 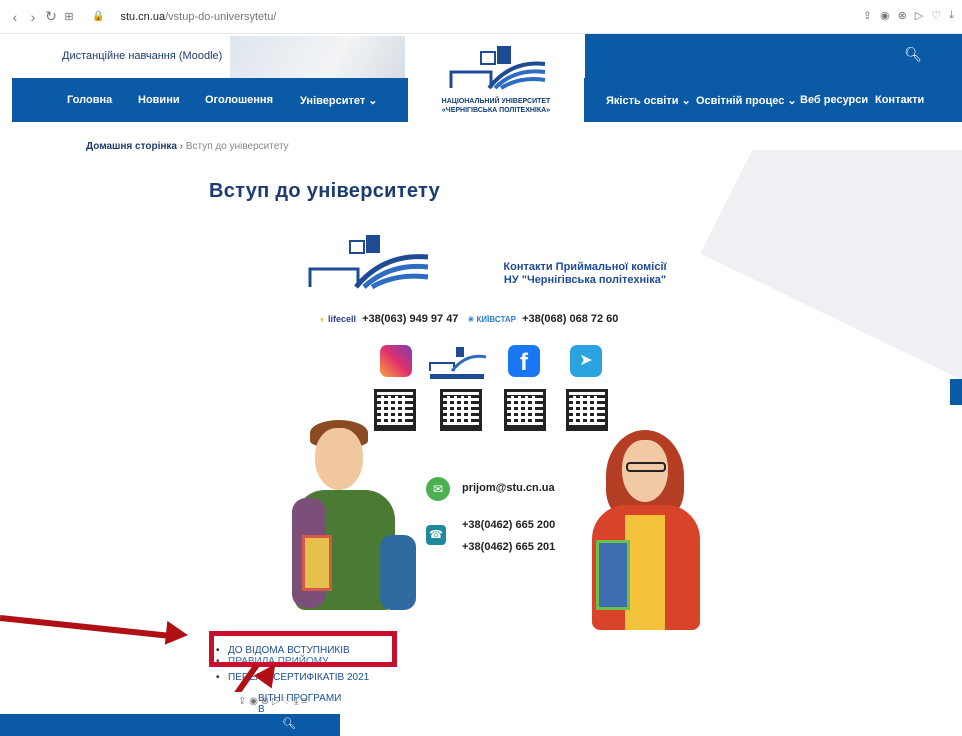 I want to click on back-icon: ‹, so click(x=15, y=17).